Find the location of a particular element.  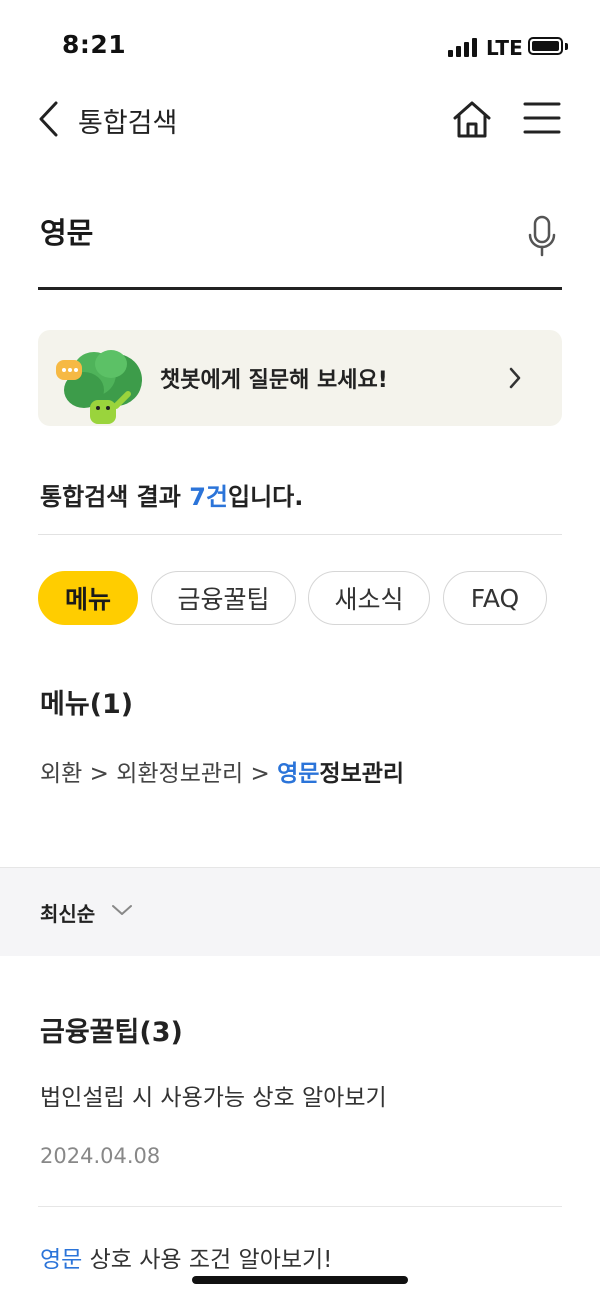

page-title: 통합검색 is located at coordinates (128, 123).